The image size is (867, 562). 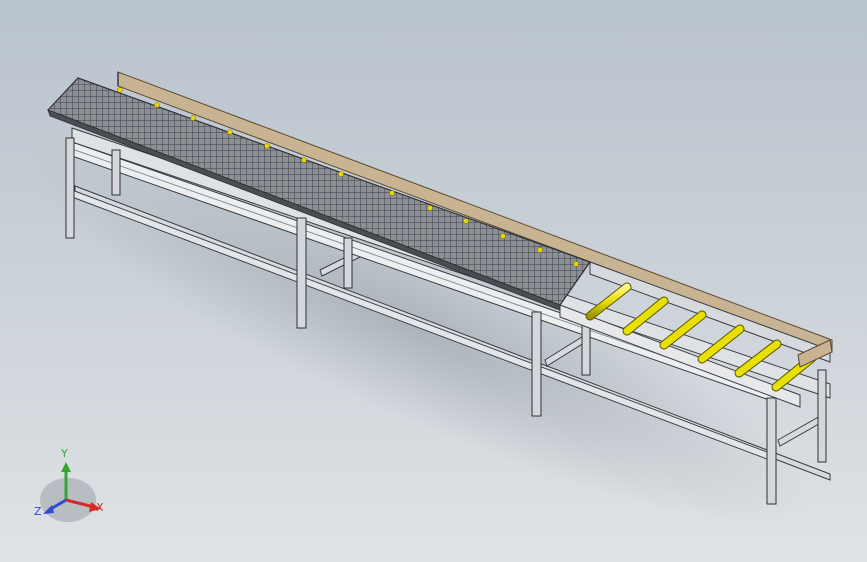 What do you see at coordinates (64, 453) in the screenshot?
I see `y-axis-label: Y` at bounding box center [64, 453].